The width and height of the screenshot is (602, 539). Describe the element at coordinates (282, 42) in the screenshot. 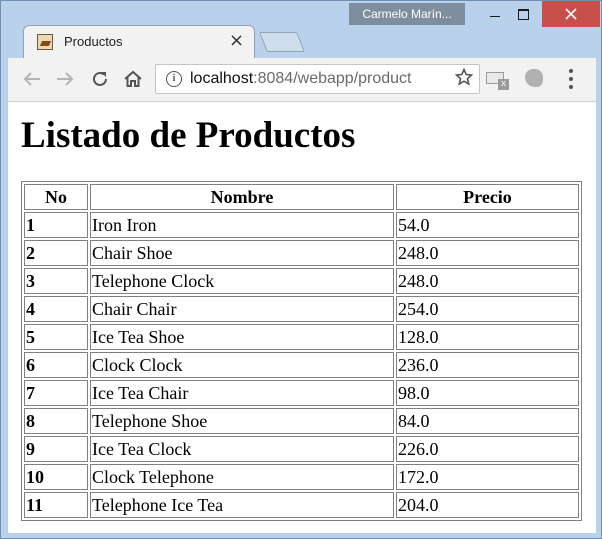

I see `new-tab-button` at that location.